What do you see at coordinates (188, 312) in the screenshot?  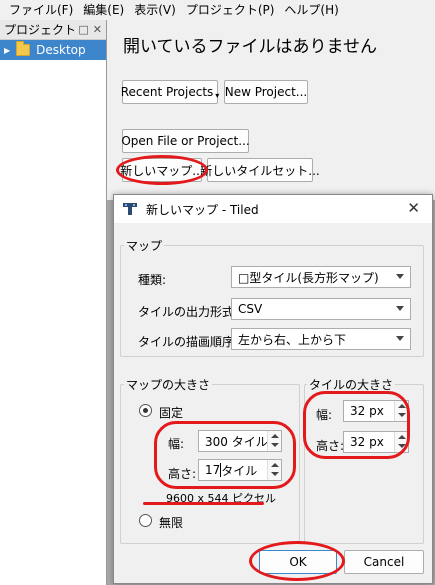 I see `tile-format-label: タイルの出力形式:` at bounding box center [188, 312].